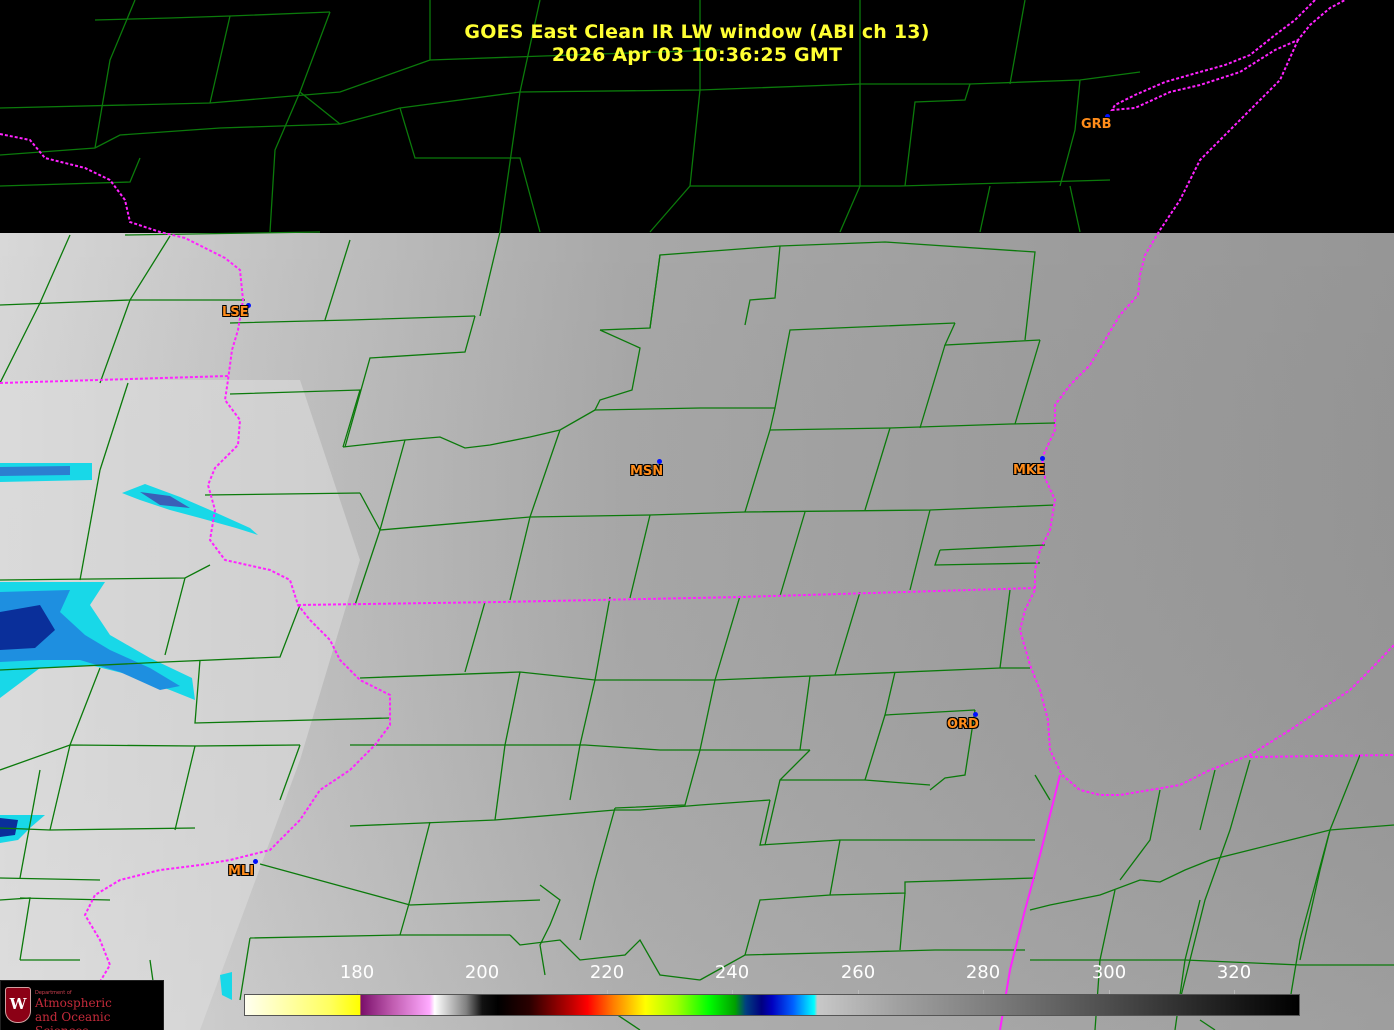 This screenshot has width=1394, height=1030. I want to click on colorbar-tick-label: 180, so click(357, 972).